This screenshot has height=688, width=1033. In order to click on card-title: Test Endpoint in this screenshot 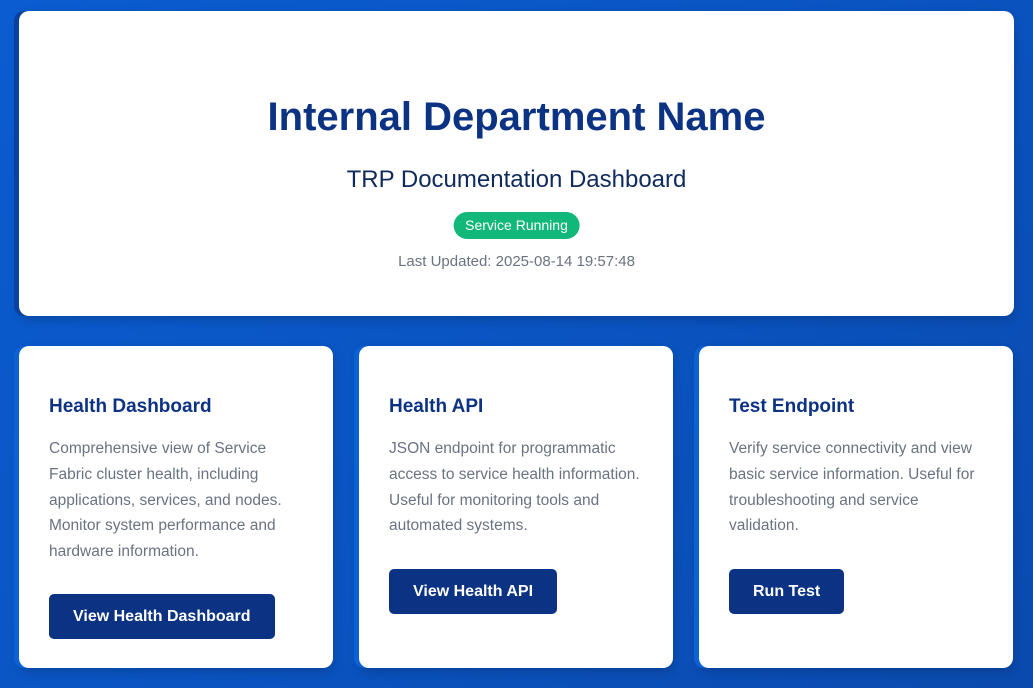, I will do `click(792, 406)`.